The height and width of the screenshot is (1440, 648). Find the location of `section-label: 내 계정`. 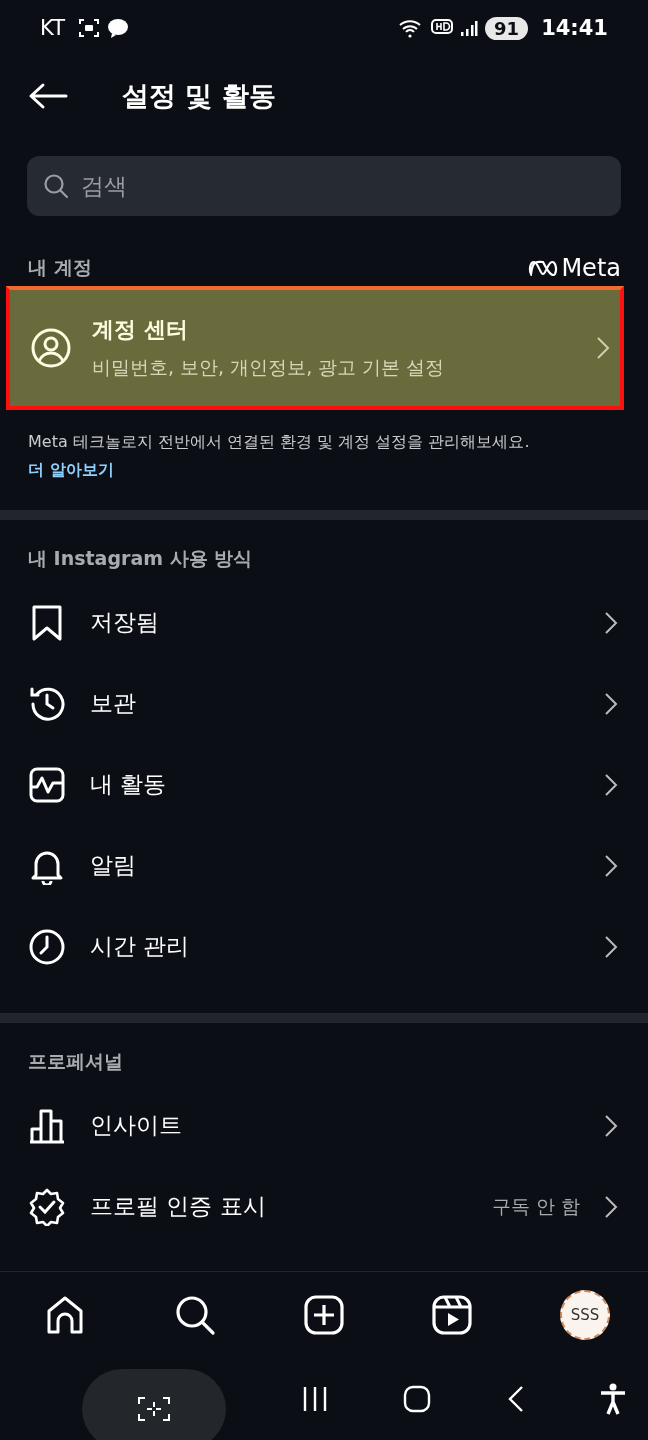

section-label: 내 계정 is located at coordinates (60, 267).